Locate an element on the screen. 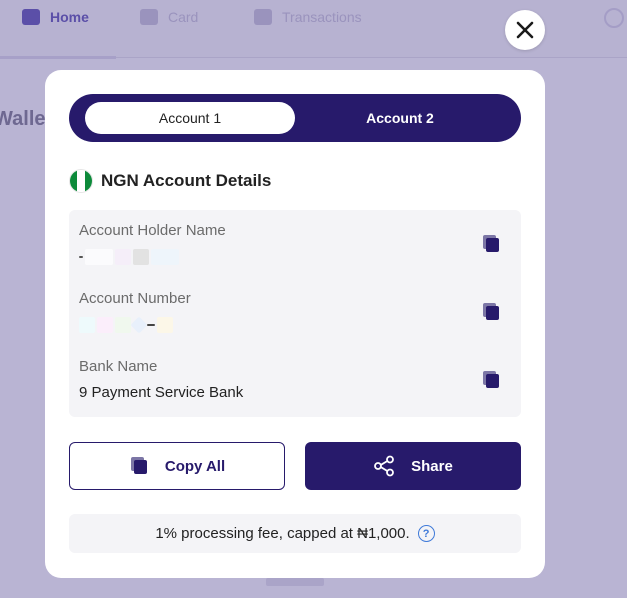 Image resolution: width=627 pixels, height=598 pixels. section-header: NGN Account Details is located at coordinates (170, 181).